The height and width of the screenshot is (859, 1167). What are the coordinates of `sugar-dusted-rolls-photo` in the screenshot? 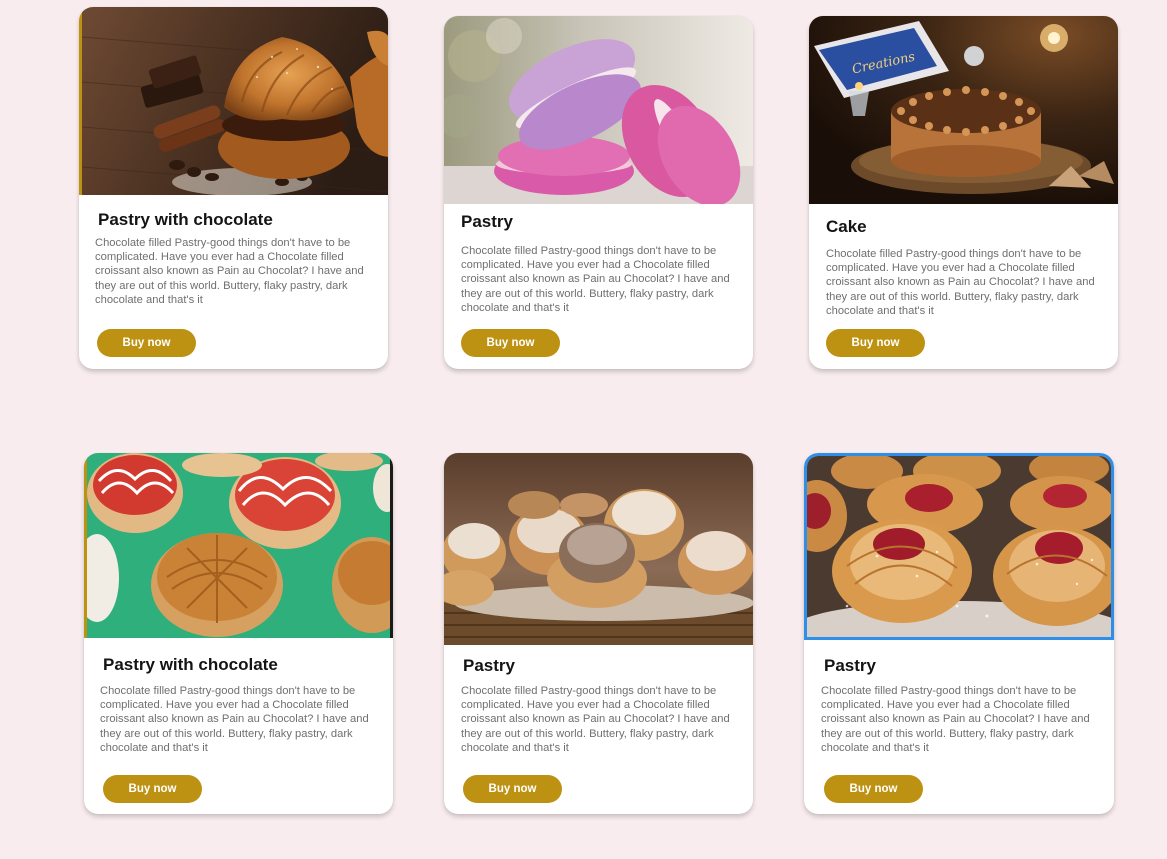 It's located at (598, 549).